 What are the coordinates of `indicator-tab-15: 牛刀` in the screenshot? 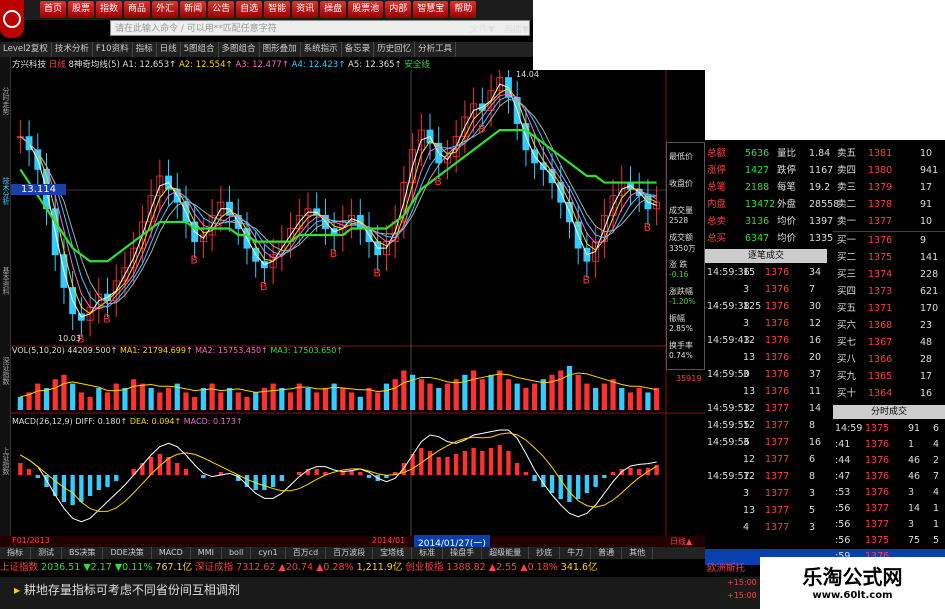 It's located at (576, 553).